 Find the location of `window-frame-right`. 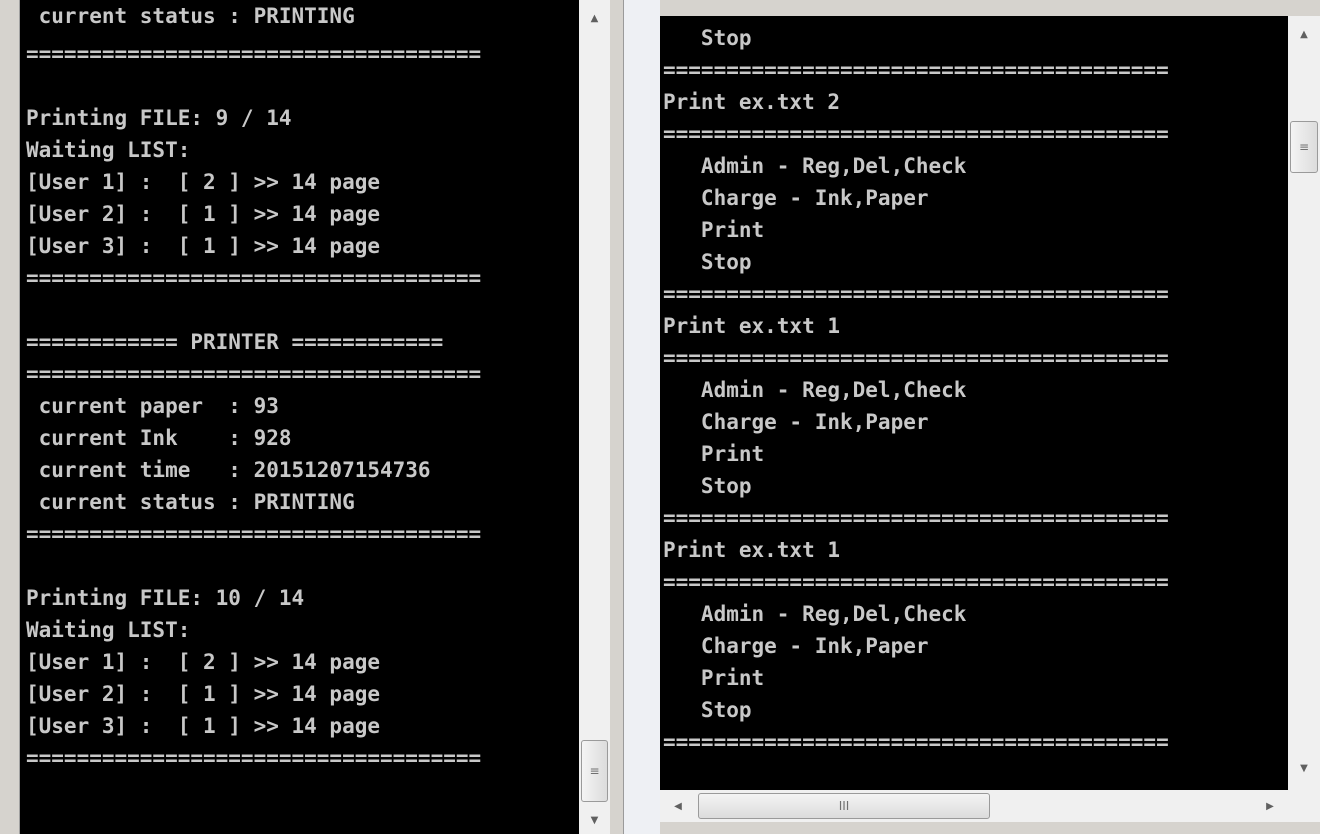

window-frame-right is located at coordinates (641, 417).